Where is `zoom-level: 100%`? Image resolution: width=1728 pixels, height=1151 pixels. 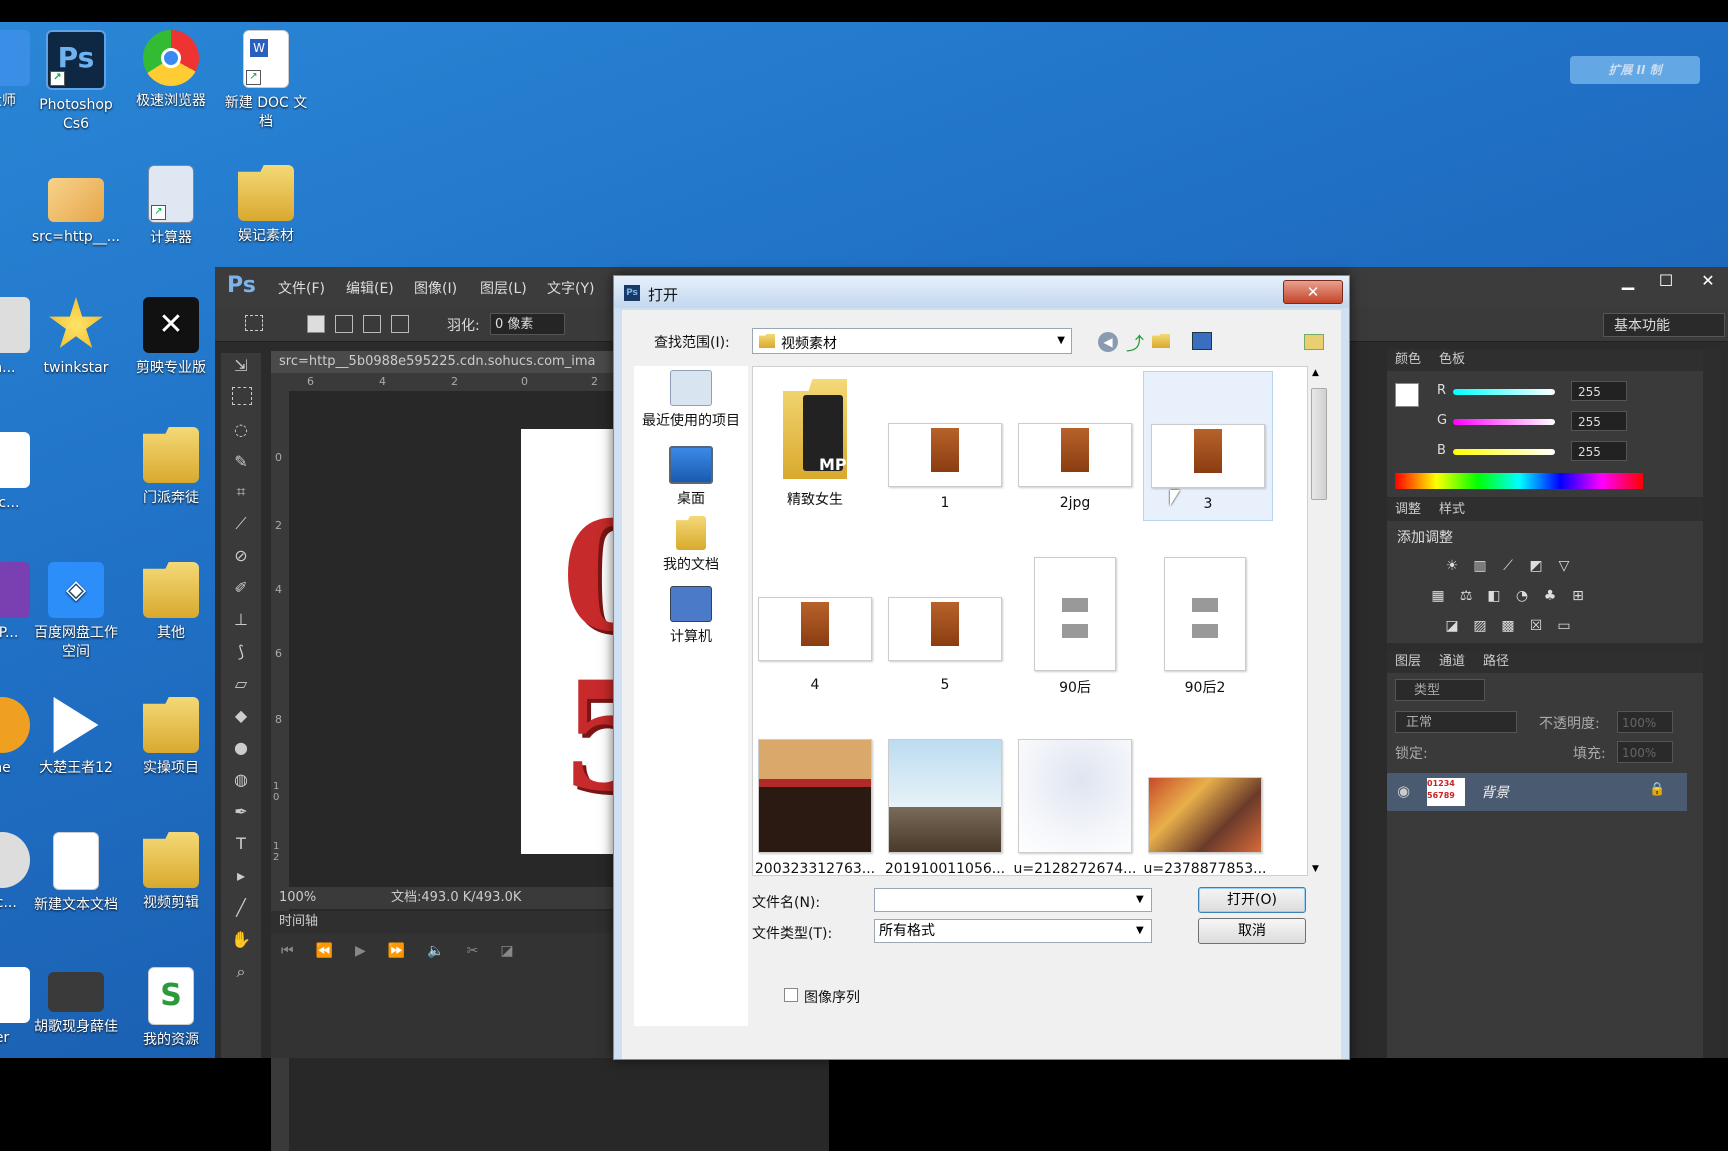
zoom-level: 100% is located at coordinates (297, 898).